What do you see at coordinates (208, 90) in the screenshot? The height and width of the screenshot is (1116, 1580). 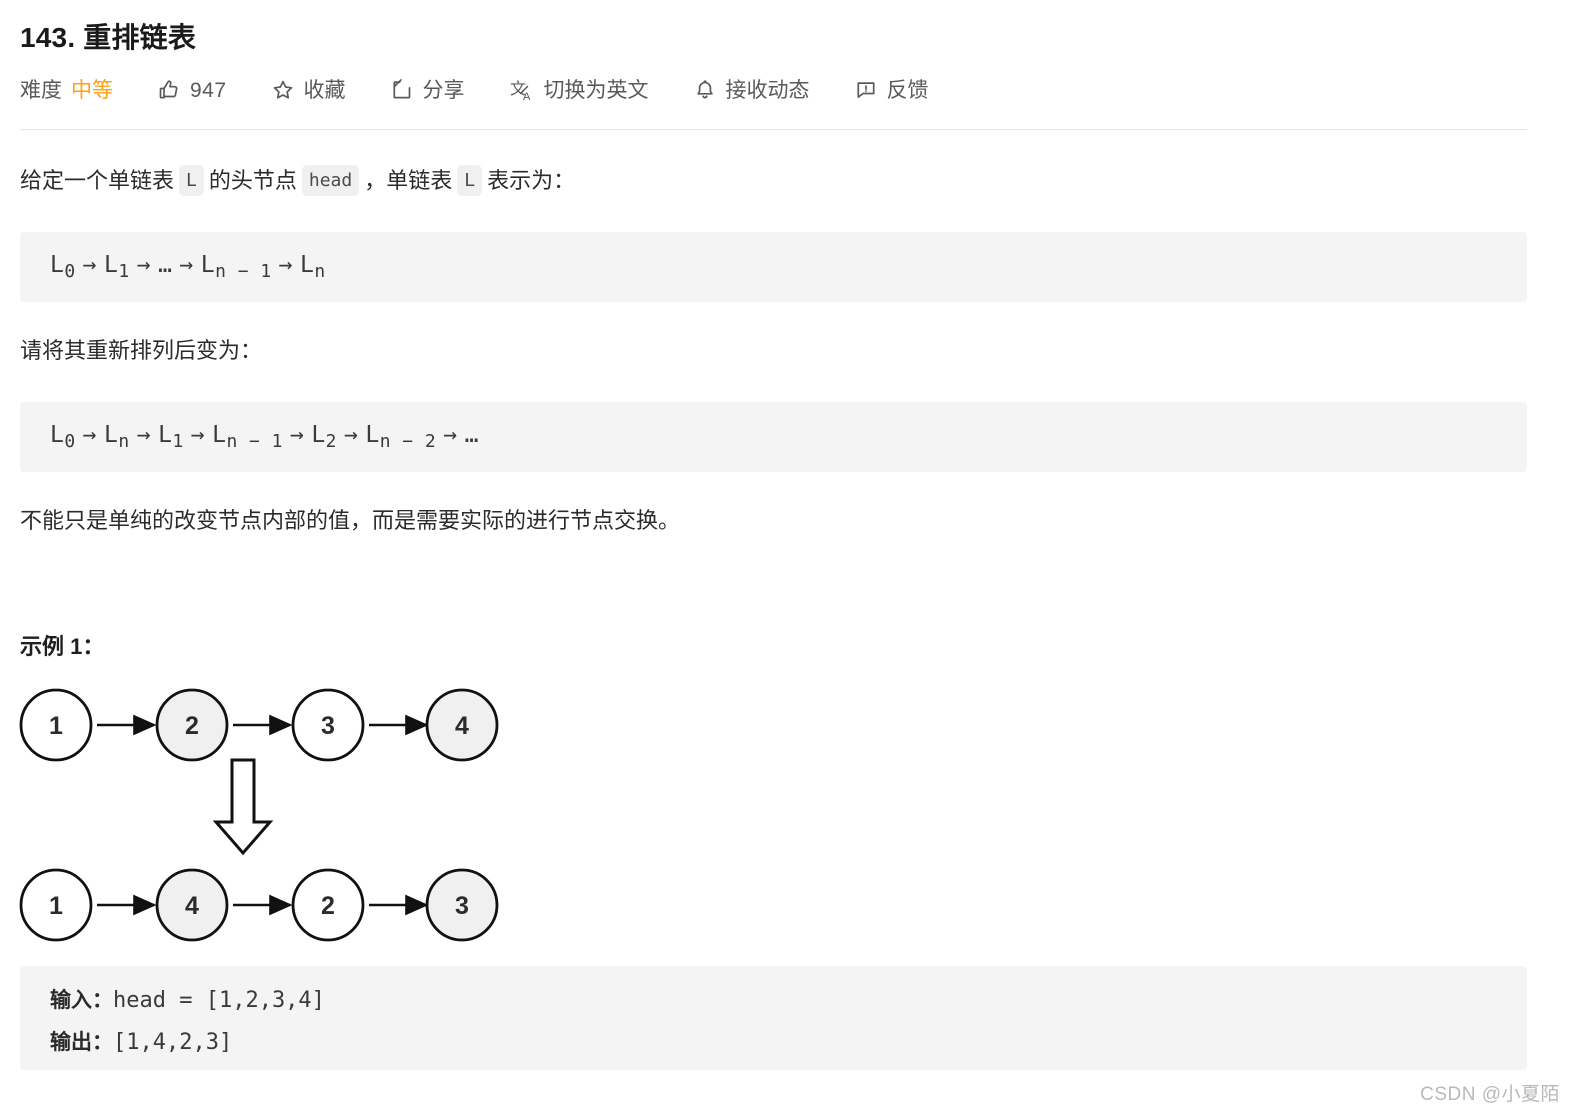 I see `like-count: 947` at bounding box center [208, 90].